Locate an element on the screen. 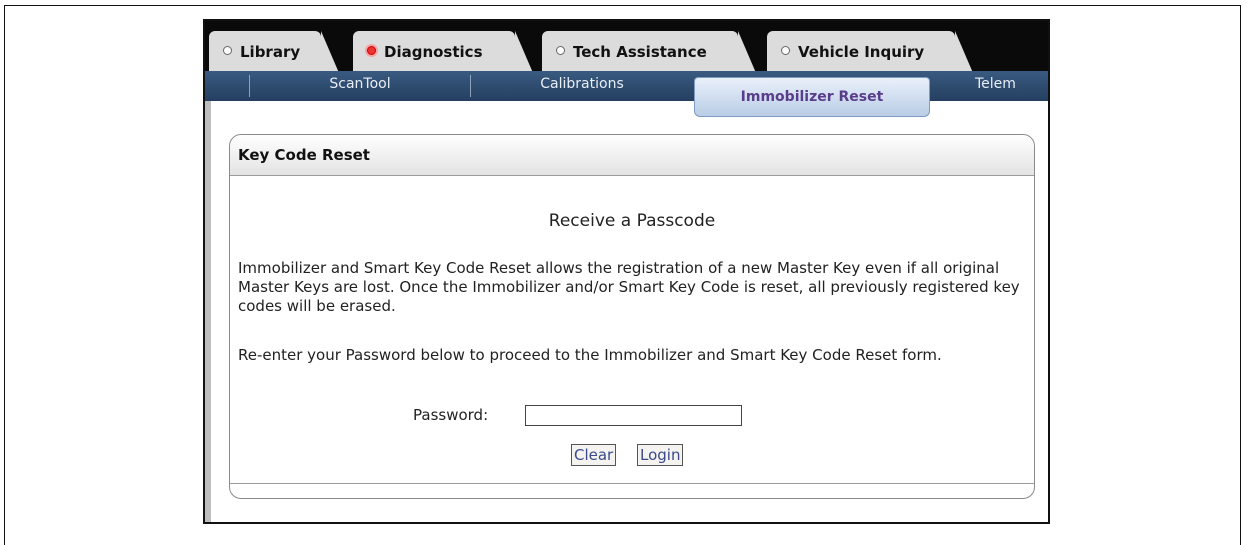 This screenshot has width=1247, height=545. subnav-item-immobilizer-reset: Immobilizer Reset is located at coordinates (812, 97).